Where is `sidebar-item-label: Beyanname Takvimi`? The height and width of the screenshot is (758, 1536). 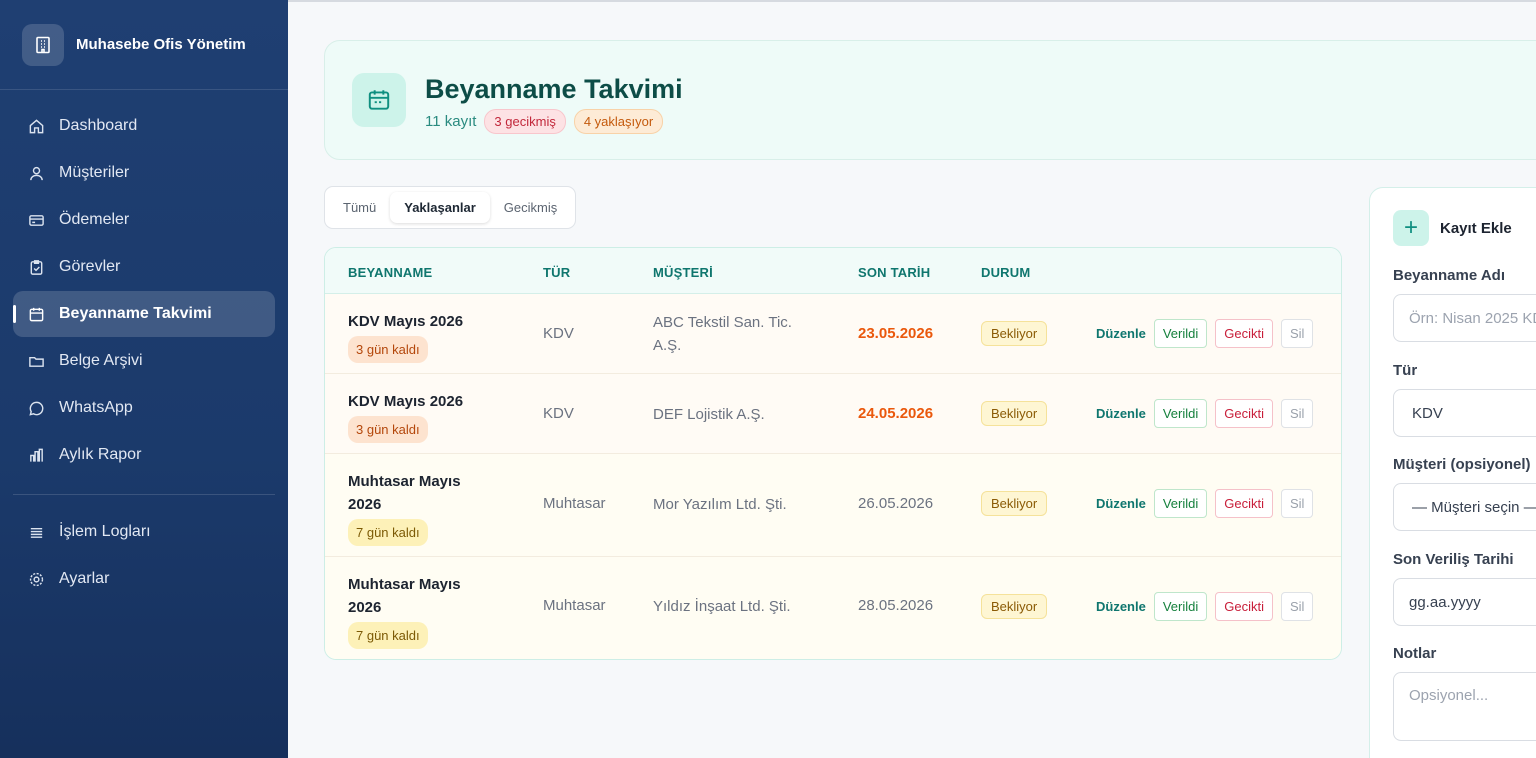
sidebar-item-label: Beyanname Takvimi is located at coordinates (135, 313).